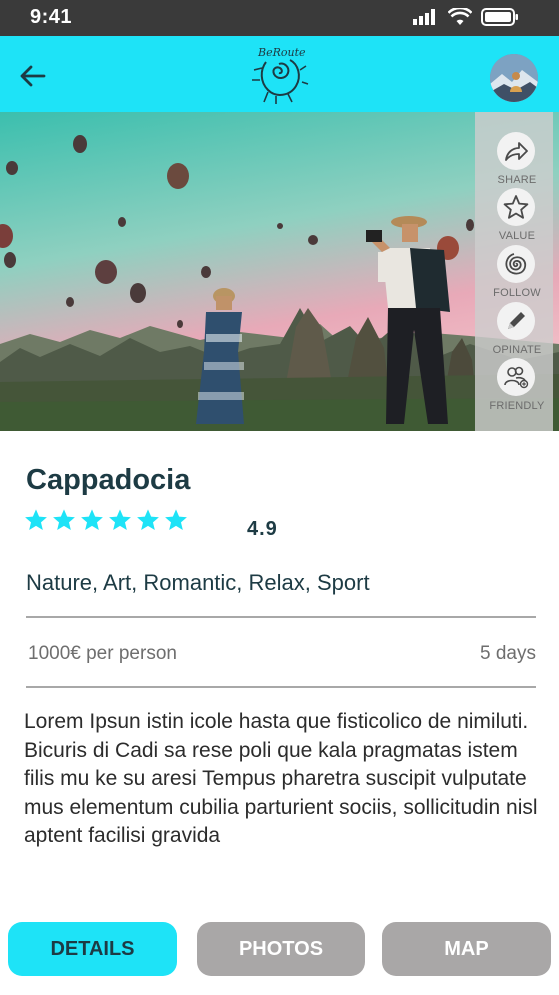 The height and width of the screenshot is (995, 559). I want to click on friendly-label: FRIENDLY, so click(517, 406).